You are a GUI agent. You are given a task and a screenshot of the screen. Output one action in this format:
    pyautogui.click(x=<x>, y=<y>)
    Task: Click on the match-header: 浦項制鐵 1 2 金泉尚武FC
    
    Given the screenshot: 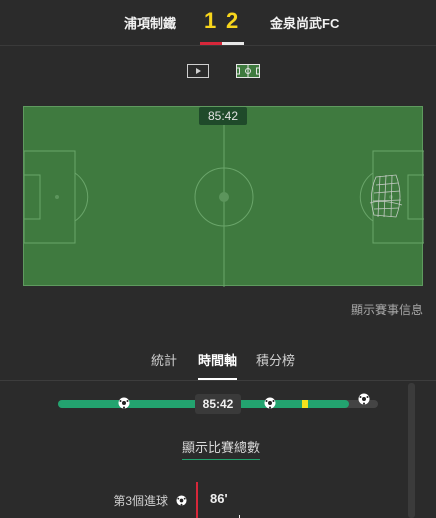 What is the action you would take?
    pyautogui.click(x=218, y=23)
    